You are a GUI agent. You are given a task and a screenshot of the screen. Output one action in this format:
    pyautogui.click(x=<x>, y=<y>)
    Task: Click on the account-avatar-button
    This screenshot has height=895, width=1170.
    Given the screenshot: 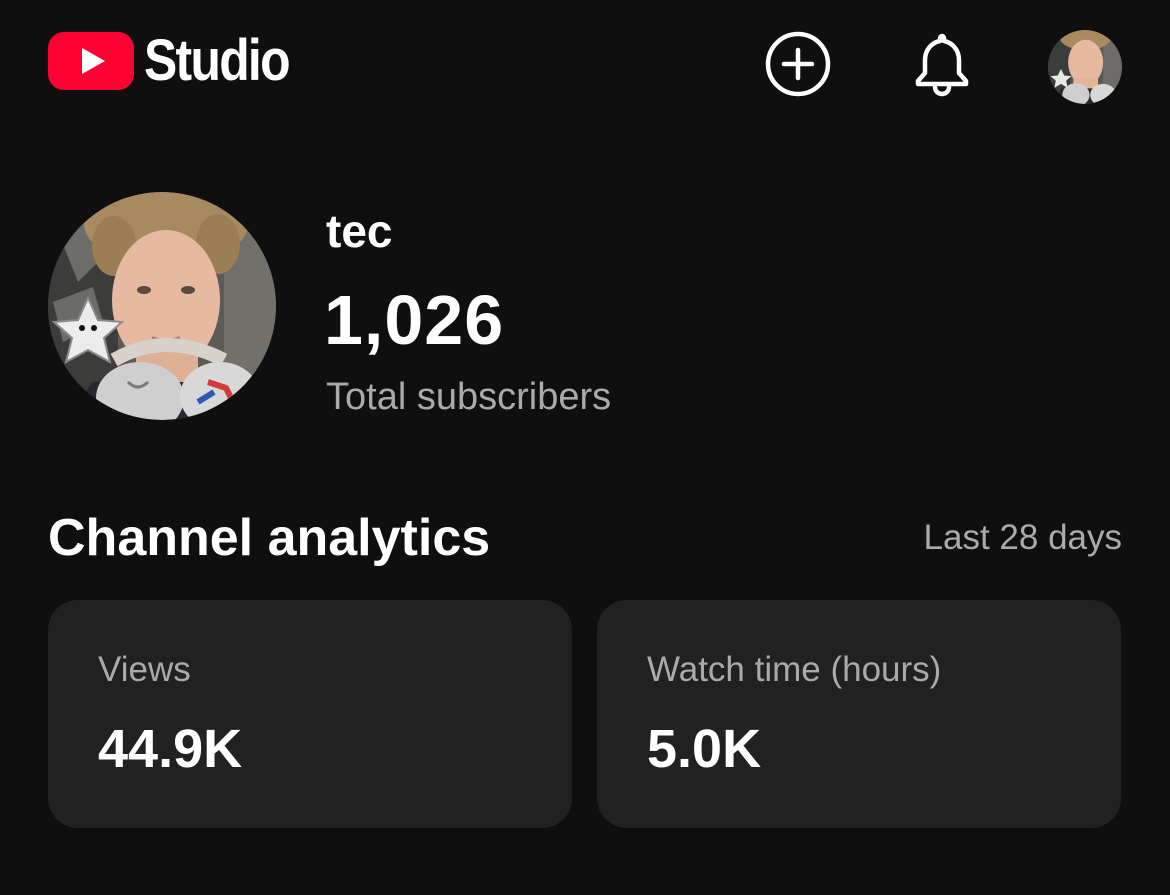 What is the action you would take?
    pyautogui.click(x=1085, y=67)
    